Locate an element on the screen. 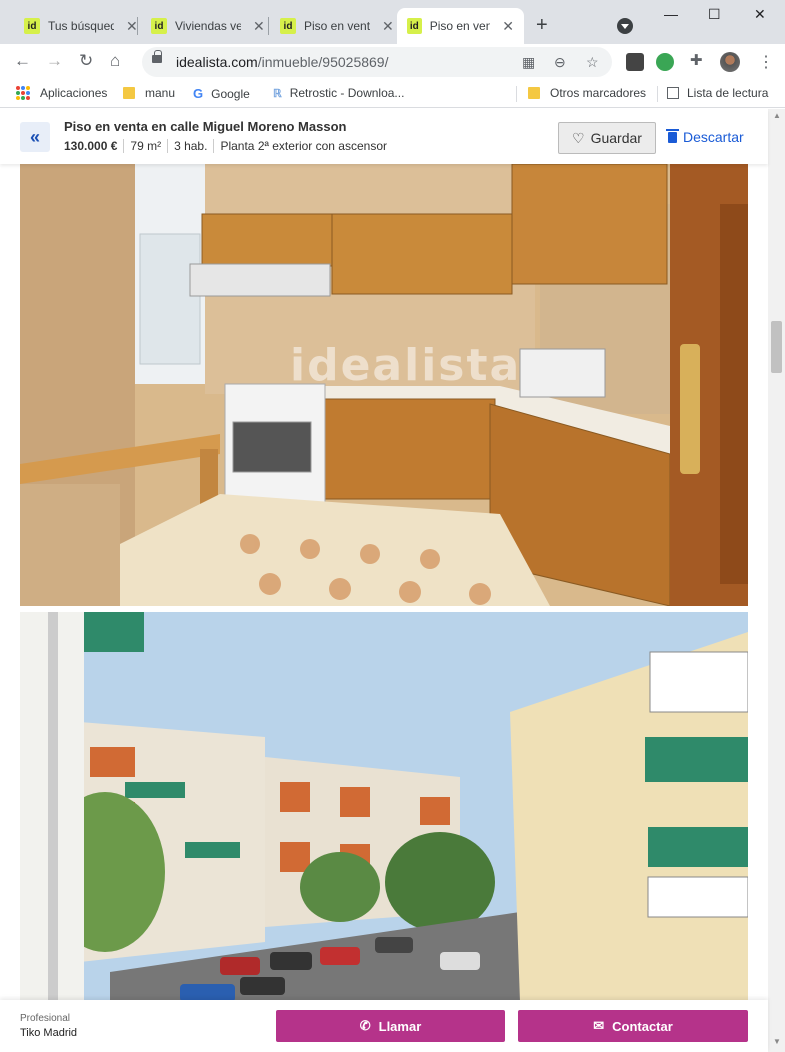 The image size is (785, 1052). bookmark-label: Otros marcadores is located at coordinates (598, 93).